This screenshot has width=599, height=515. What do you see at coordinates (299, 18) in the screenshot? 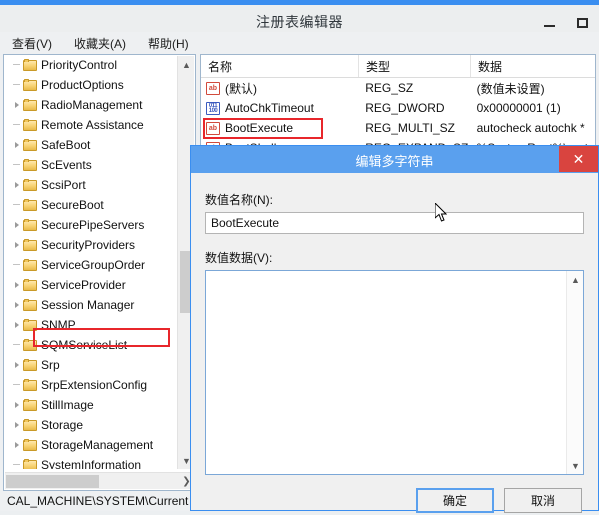
I see `window-title-bar: 注册表编辑器` at bounding box center [299, 18].